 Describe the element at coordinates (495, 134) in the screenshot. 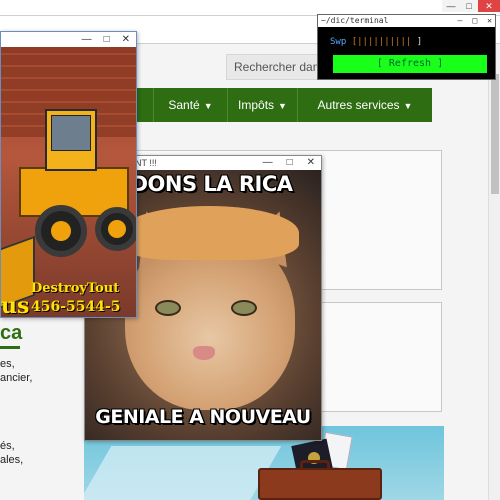

I see `scrollbar-thumb` at that location.